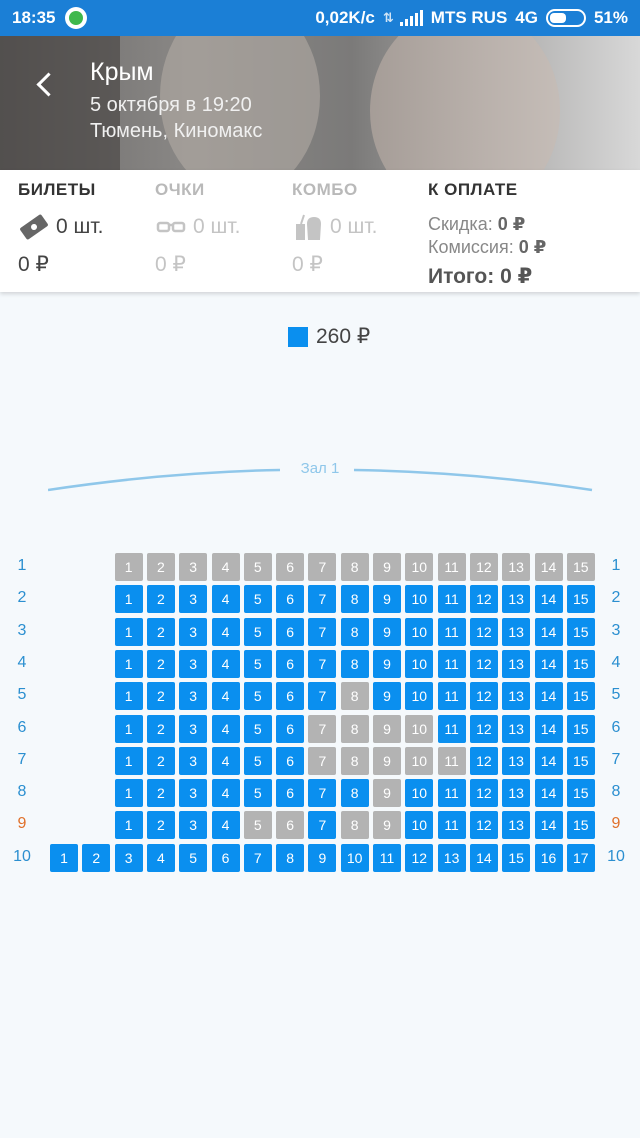  What do you see at coordinates (61, 228) in the screenshot?
I see `tickets-column: БИЛЕТЫ 0 шт. 0 ₽` at bounding box center [61, 228].